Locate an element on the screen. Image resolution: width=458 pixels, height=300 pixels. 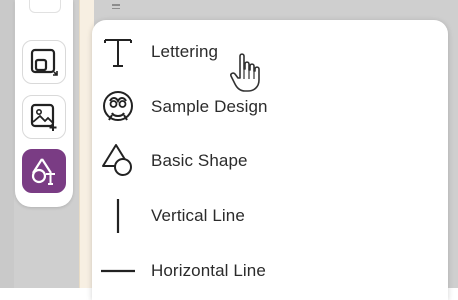
menu-item-lettering: Lettering is located at coordinates (270, 51).